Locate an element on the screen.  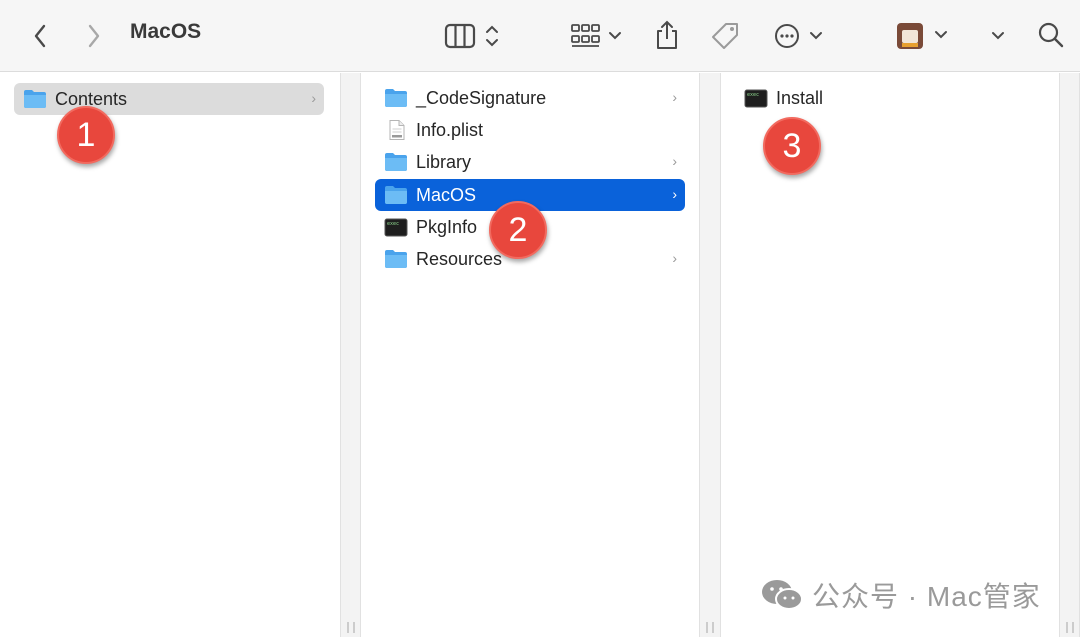
search-icon is located at coordinates (1051, 35).